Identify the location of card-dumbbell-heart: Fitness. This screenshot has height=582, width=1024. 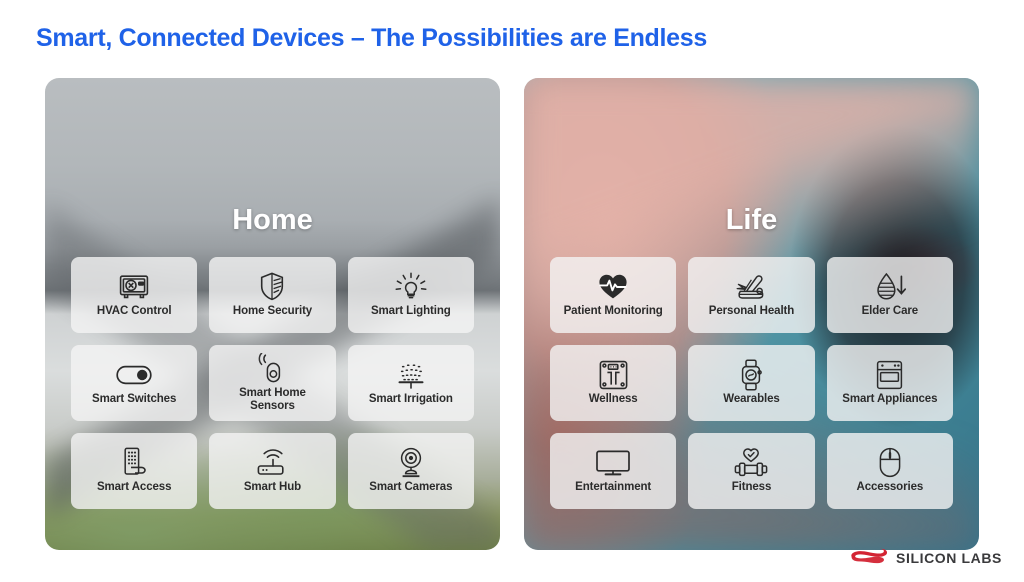
(751, 471).